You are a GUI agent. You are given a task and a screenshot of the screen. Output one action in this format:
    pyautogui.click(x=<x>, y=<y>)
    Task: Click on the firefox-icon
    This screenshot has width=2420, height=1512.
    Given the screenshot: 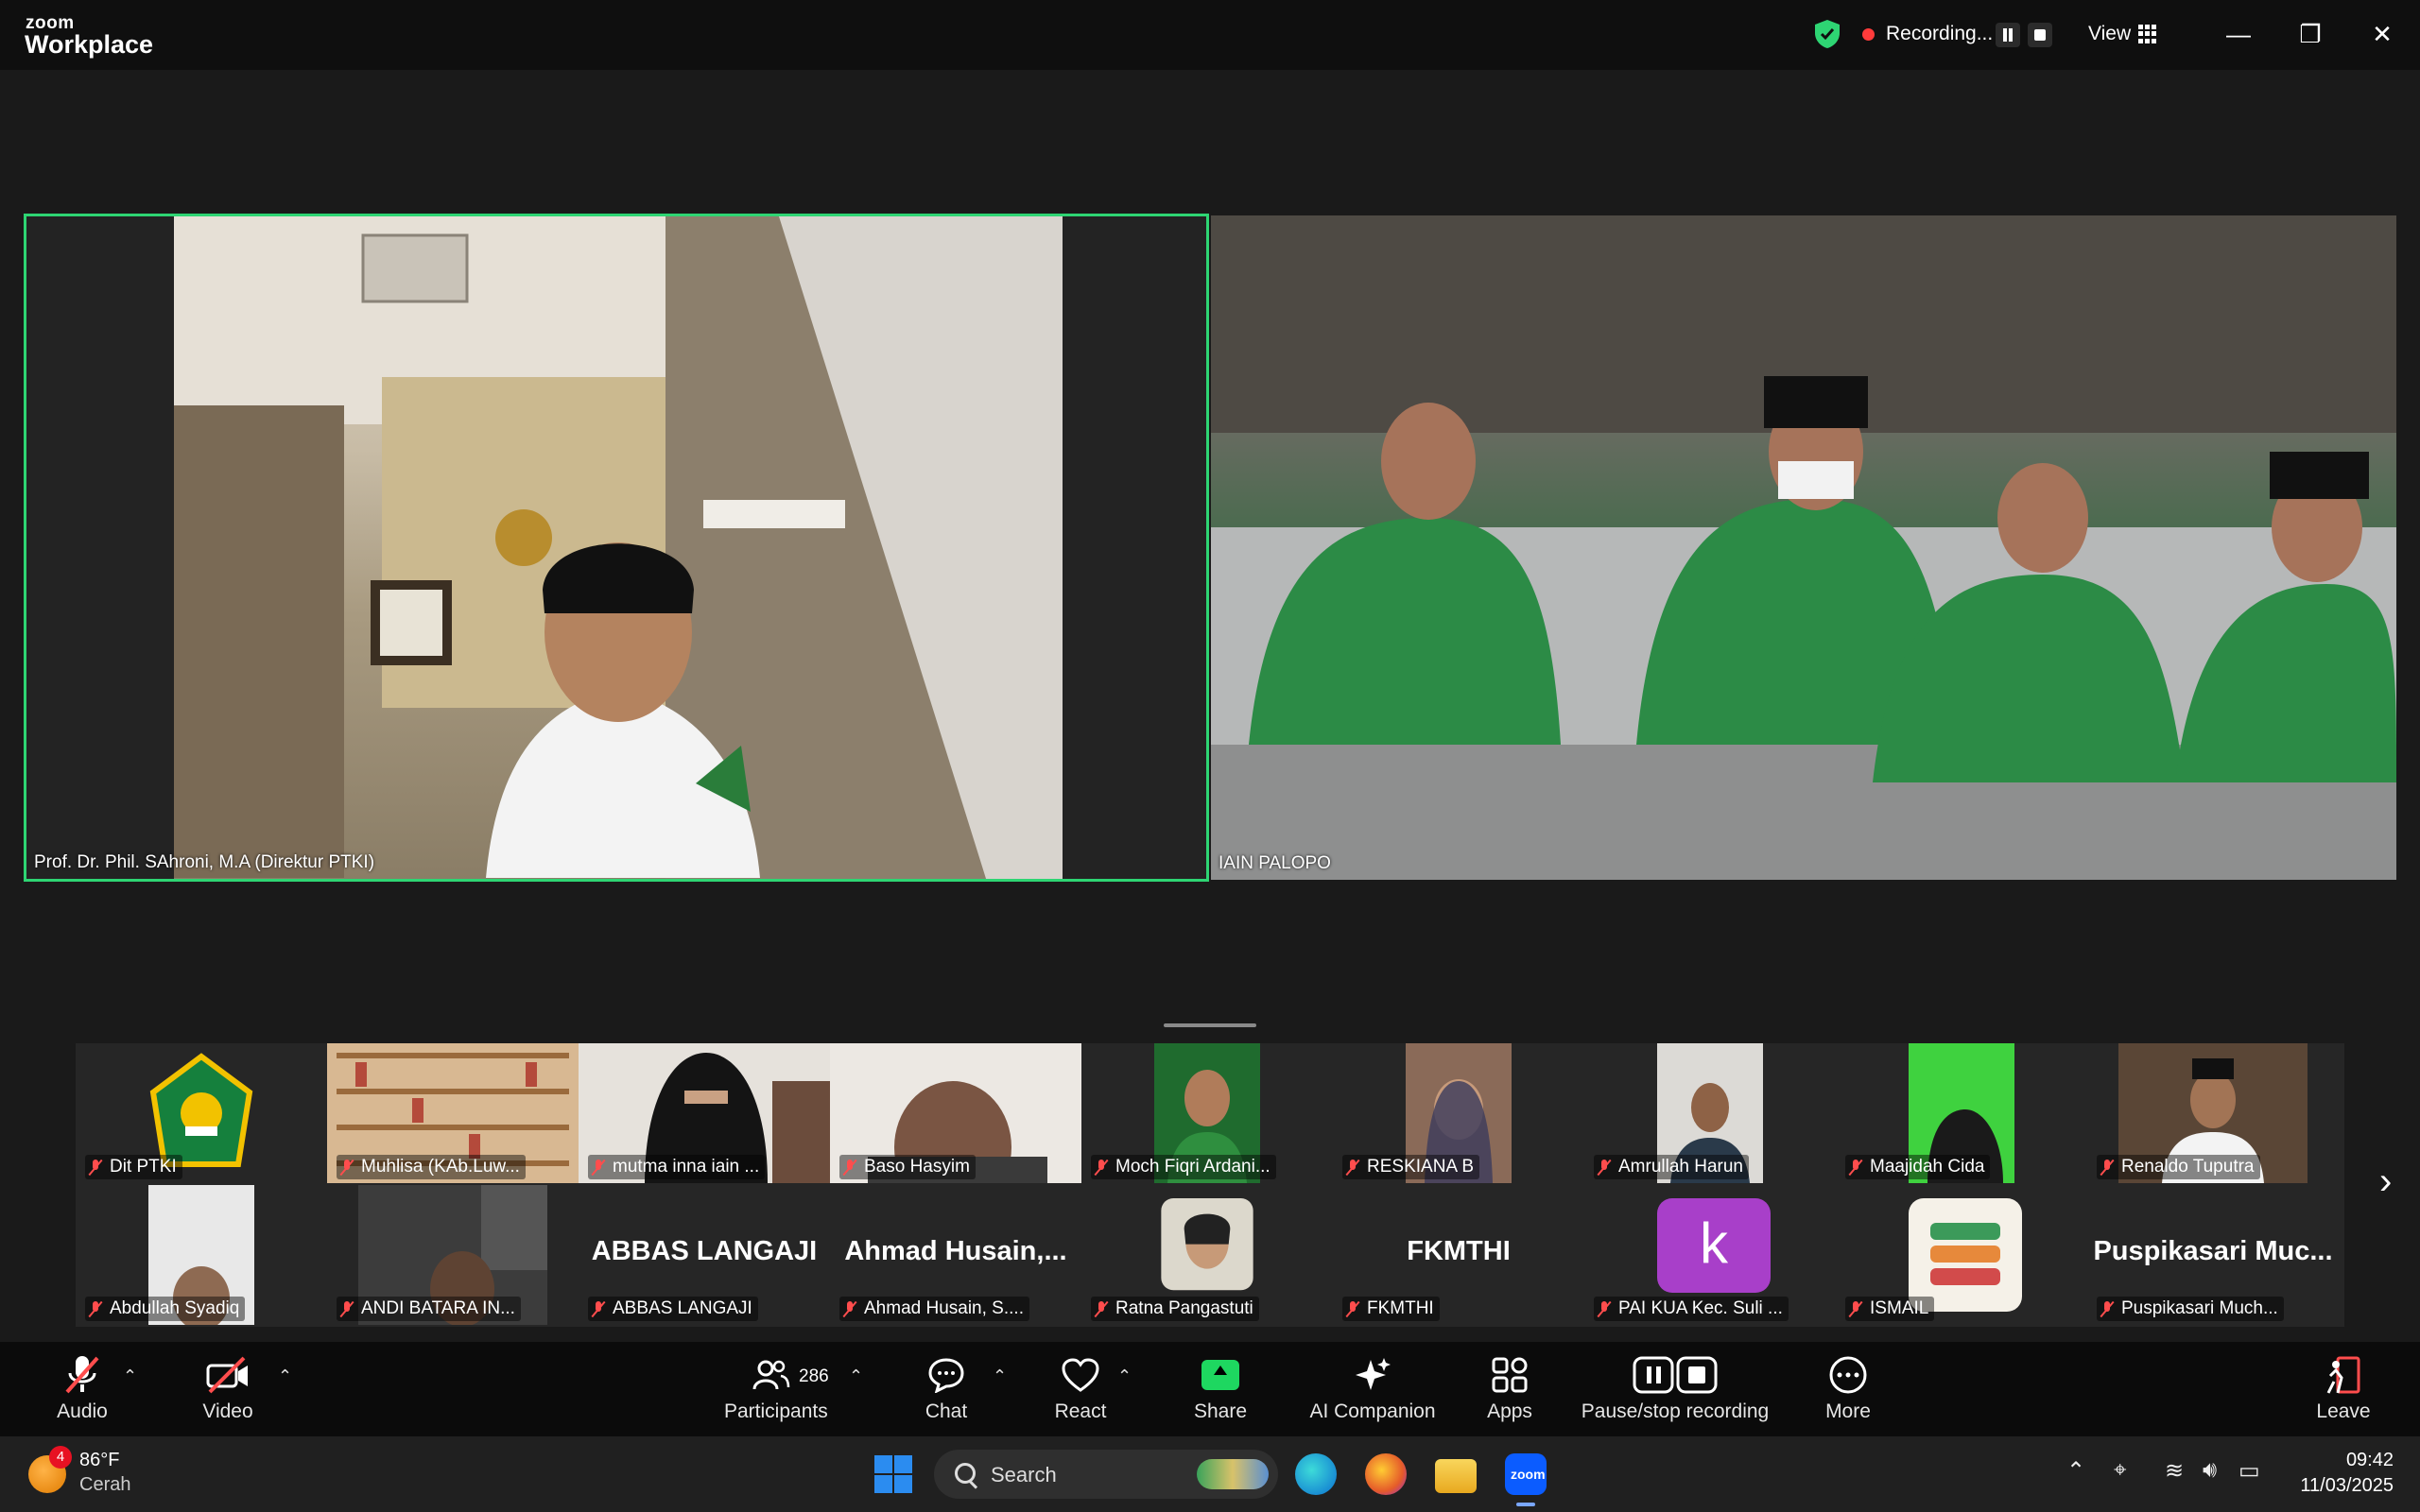 What is the action you would take?
    pyautogui.click(x=1386, y=1474)
    